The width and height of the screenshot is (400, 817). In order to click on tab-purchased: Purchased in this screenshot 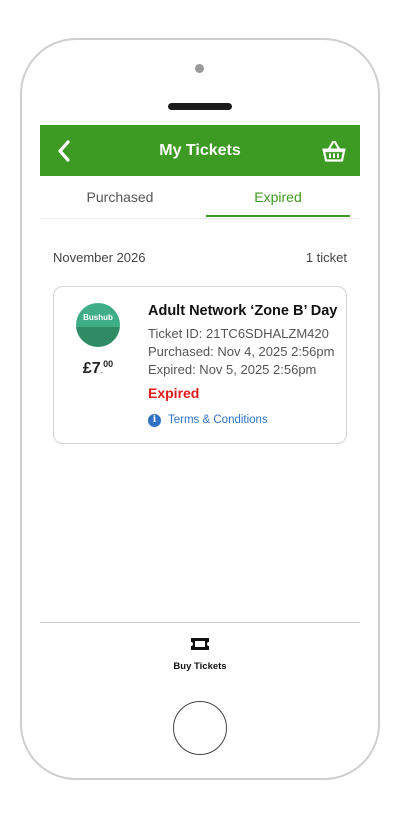, I will do `click(120, 197)`.